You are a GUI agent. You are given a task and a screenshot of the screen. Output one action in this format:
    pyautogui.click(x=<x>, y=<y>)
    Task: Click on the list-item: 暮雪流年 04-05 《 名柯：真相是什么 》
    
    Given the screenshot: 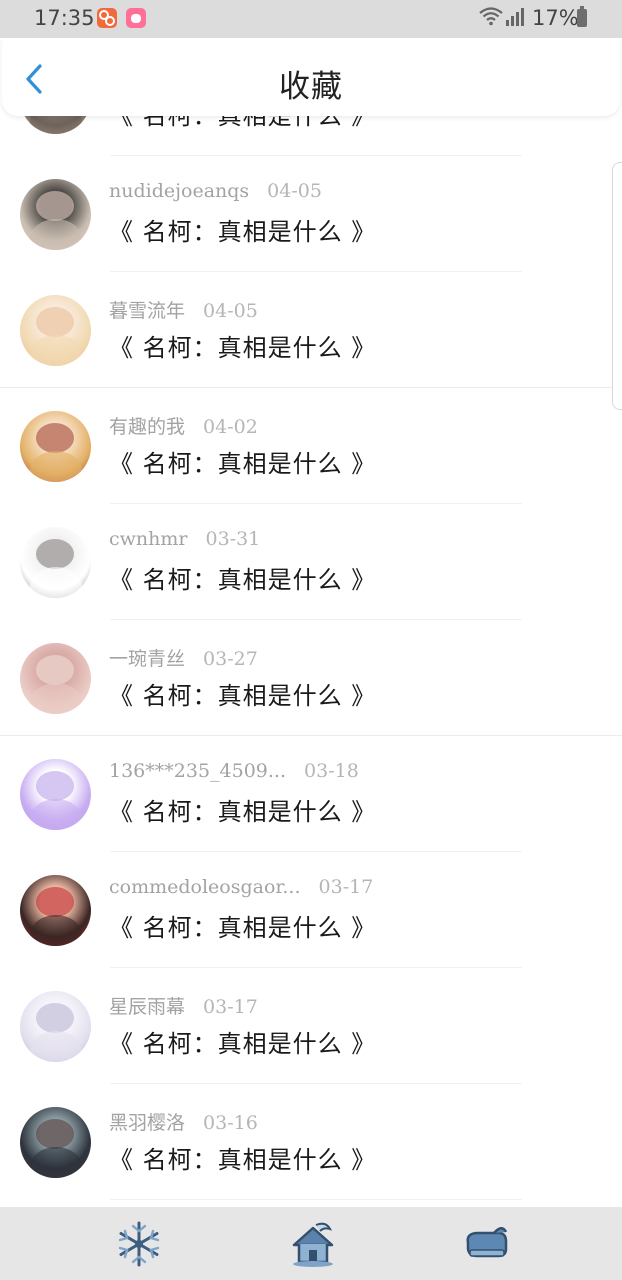 What is the action you would take?
    pyautogui.click(x=311, y=330)
    